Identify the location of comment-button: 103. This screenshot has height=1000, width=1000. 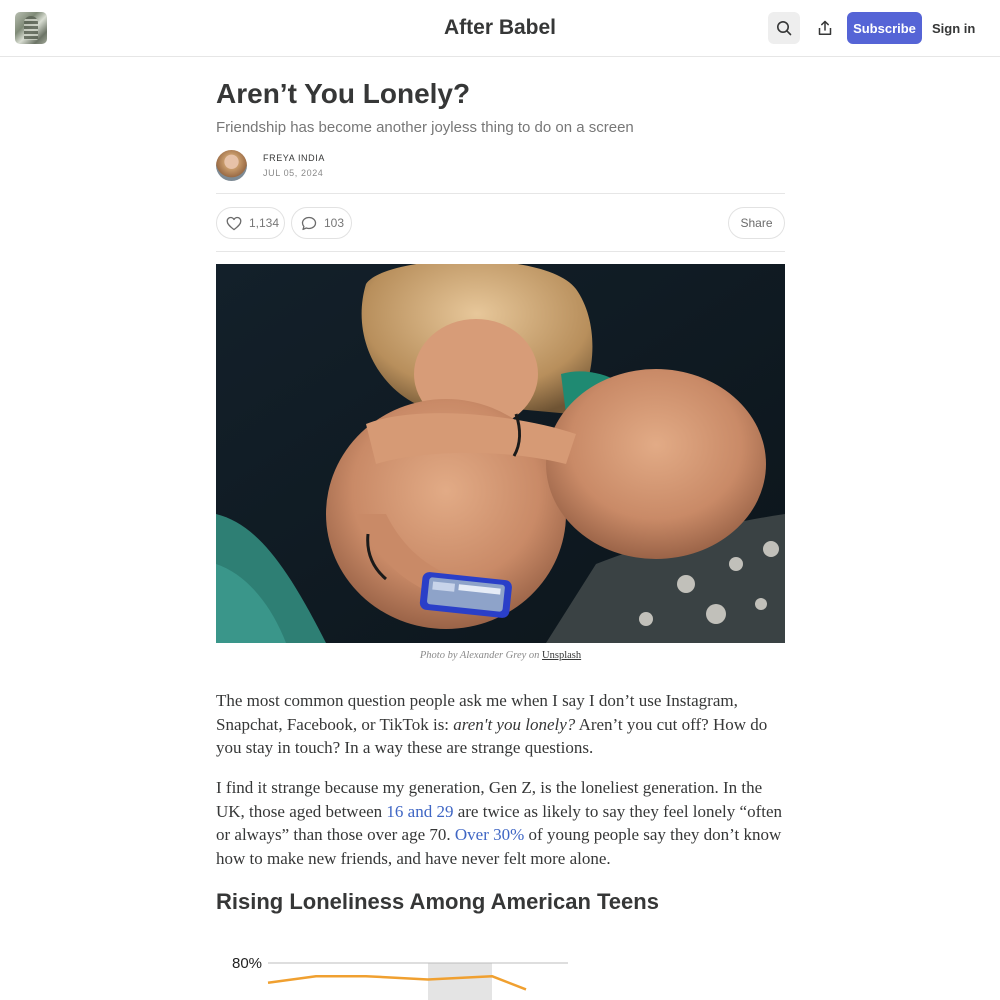
(321, 223).